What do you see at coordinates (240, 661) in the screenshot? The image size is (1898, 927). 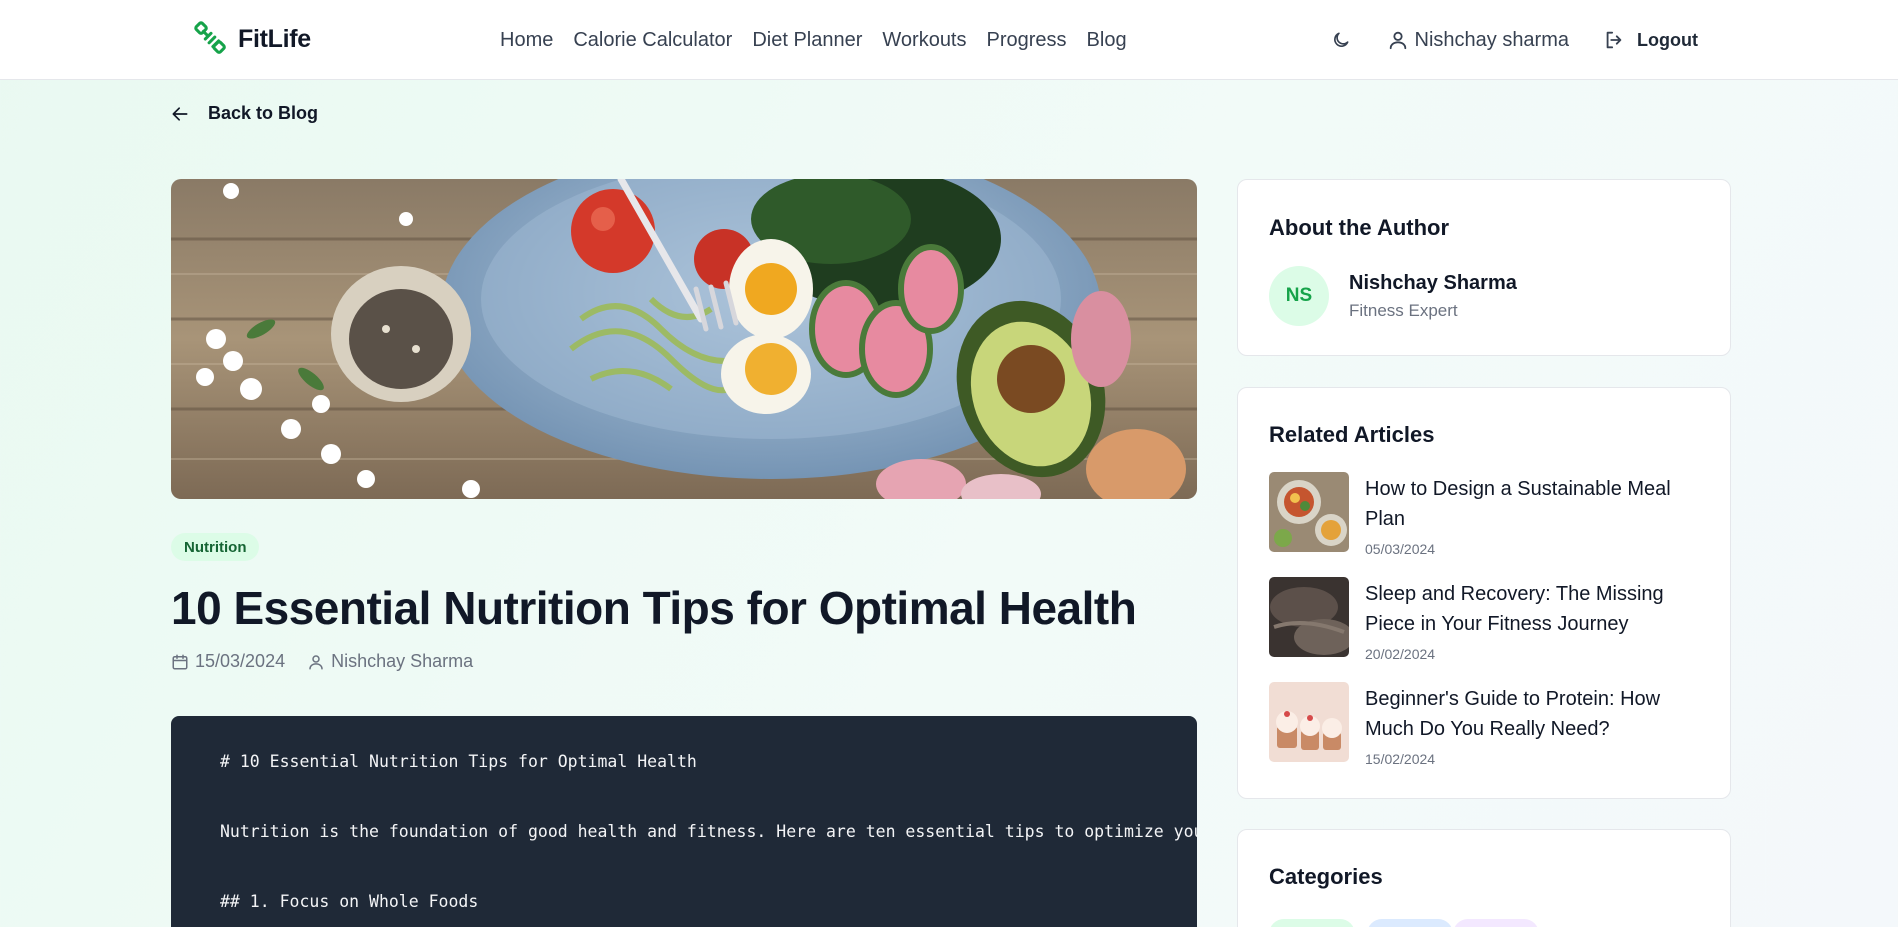 I see `article-date-text: 15/03/2024` at bounding box center [240, 661].